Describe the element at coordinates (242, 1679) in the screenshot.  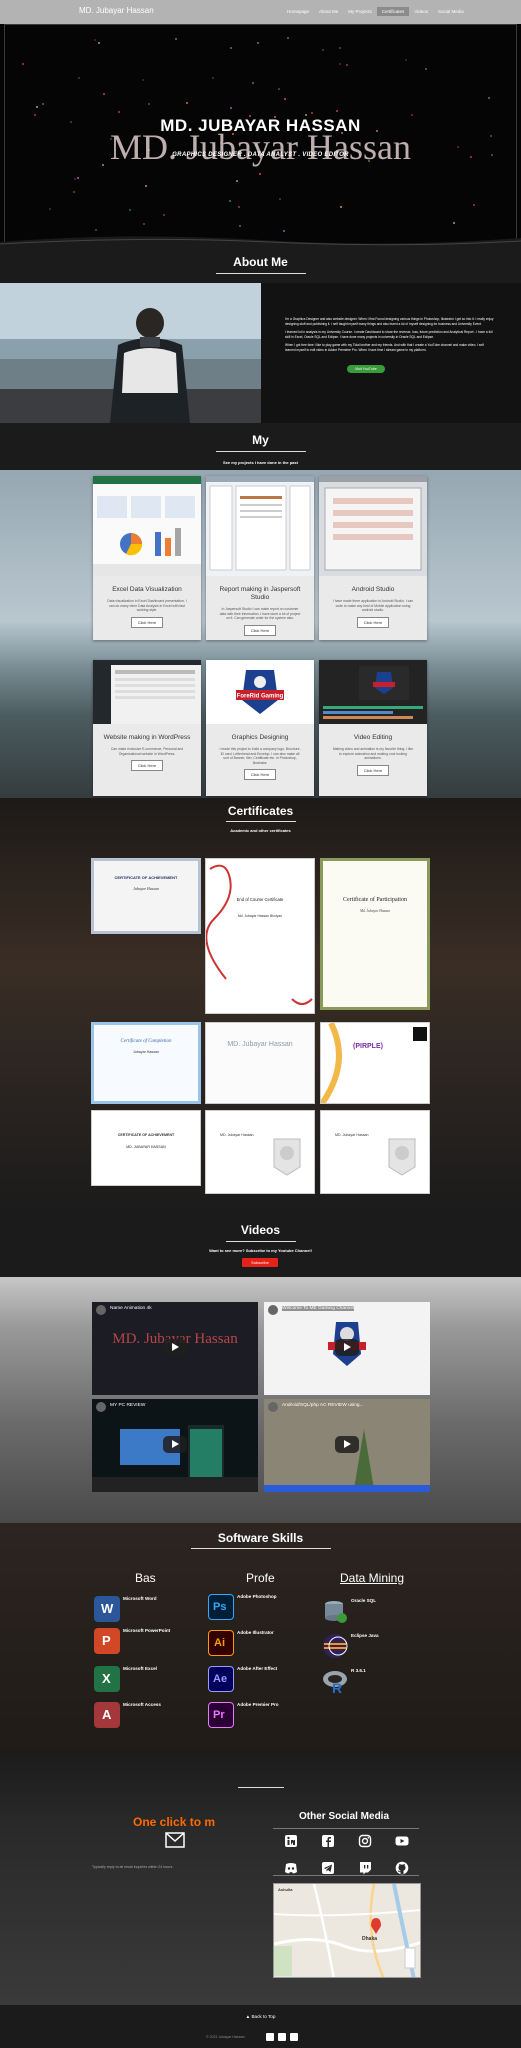
I see `skill-item: Ae Adobe After Effect` at that location.